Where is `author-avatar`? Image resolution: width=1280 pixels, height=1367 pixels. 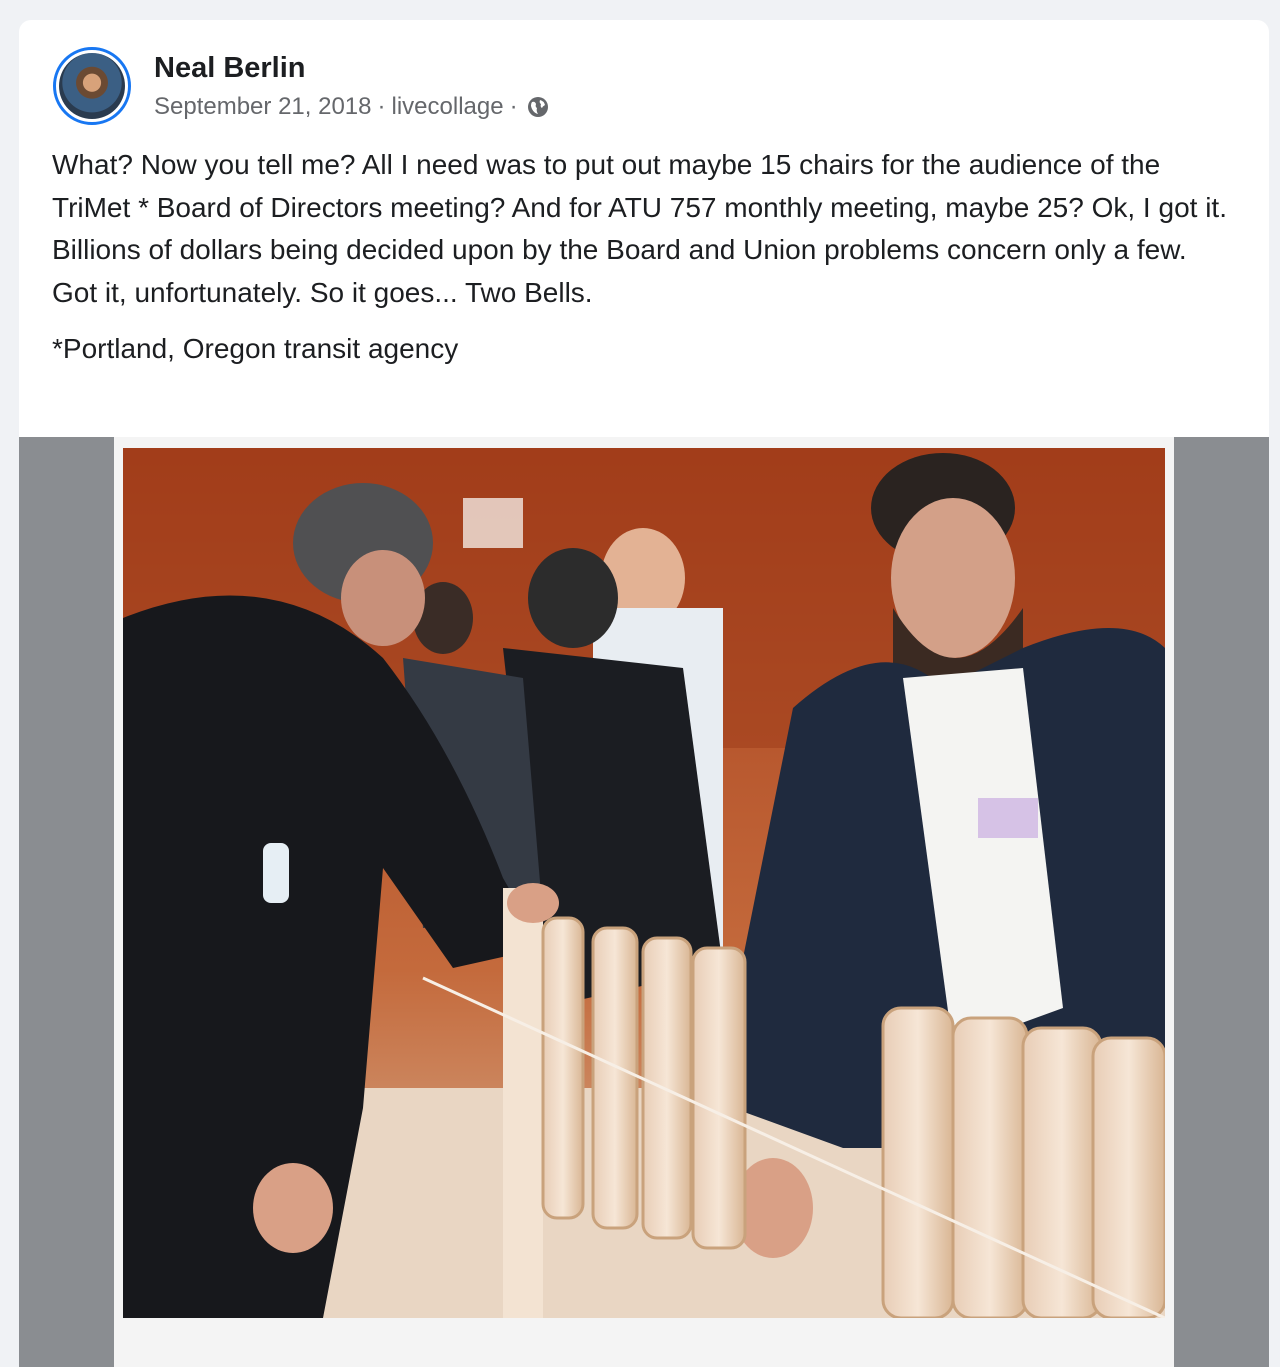
author-avatar is located at coordinates (92, 86).